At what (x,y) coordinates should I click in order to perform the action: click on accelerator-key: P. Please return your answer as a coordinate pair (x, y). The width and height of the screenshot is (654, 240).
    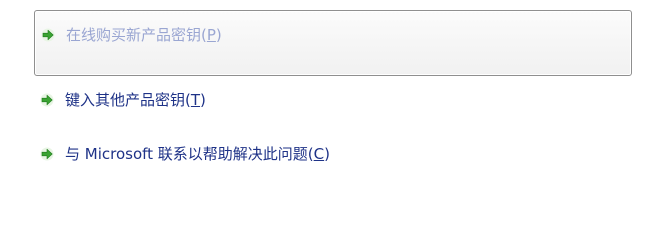
    Looking at the image, I should click on (211, 35).